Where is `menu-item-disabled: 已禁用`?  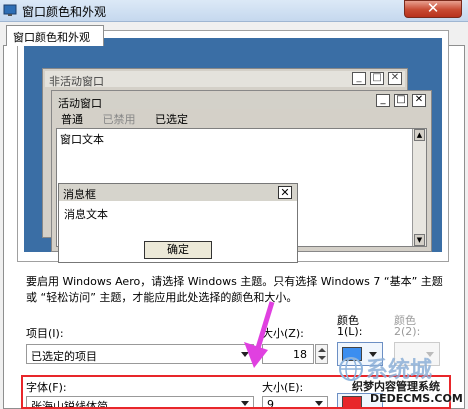 menu-item-disabled: 已禁用 is located at coordinates (119, 119).